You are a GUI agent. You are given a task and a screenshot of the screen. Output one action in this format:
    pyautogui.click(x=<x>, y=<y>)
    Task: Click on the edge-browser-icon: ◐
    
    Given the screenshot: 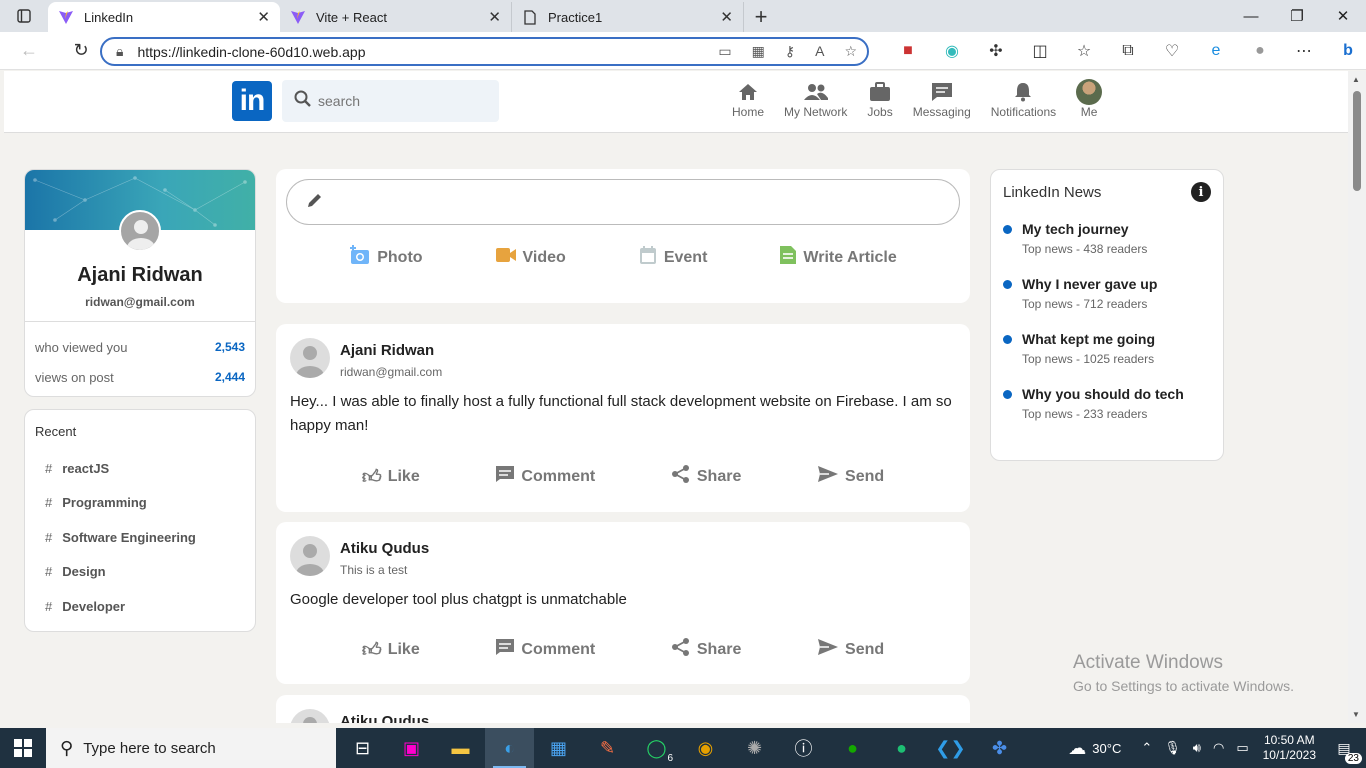 What is the action you would take?
    pyautogui.click(x=509, y=748)
    